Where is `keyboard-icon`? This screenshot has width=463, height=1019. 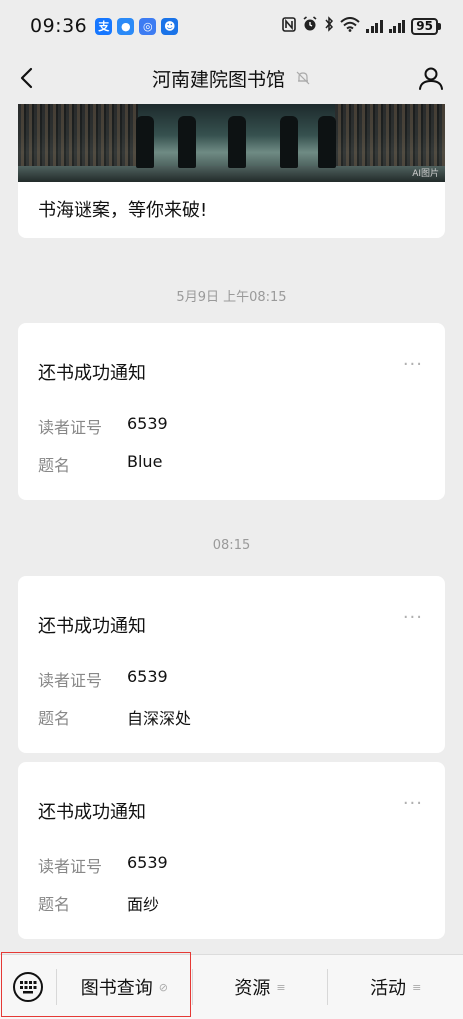
keyboard-icon is located at coordinates (28, 987).